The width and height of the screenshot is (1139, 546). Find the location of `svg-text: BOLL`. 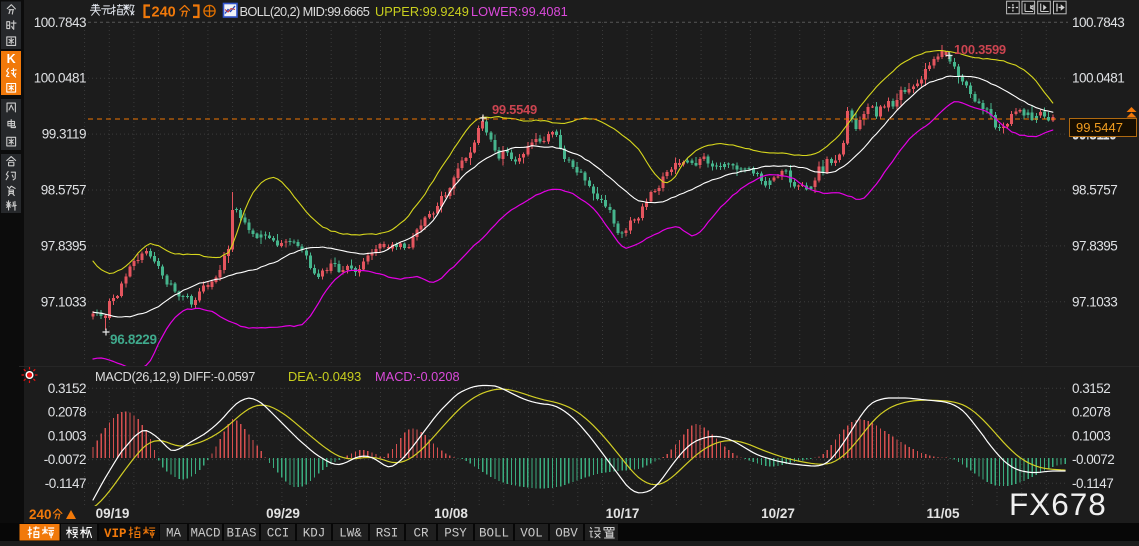

svg-text: BOLL is located at coordinates (494, 534).